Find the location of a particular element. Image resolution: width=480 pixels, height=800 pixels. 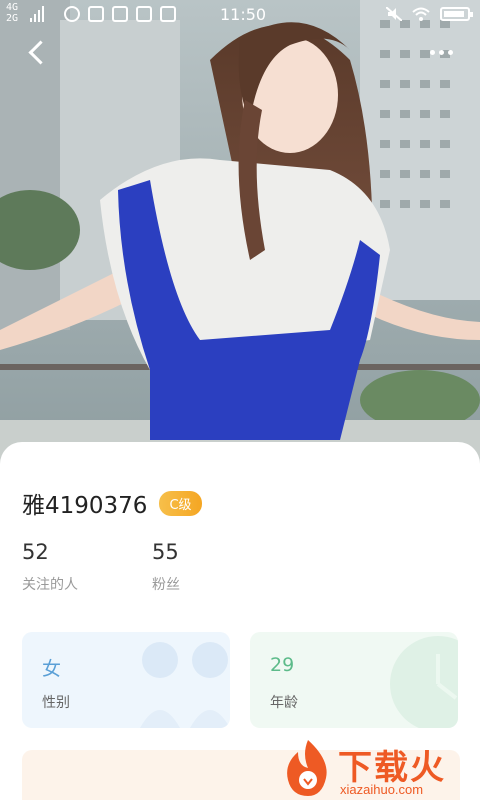

following-stat: 52 关注的人 is located at coordinates (50, 567).